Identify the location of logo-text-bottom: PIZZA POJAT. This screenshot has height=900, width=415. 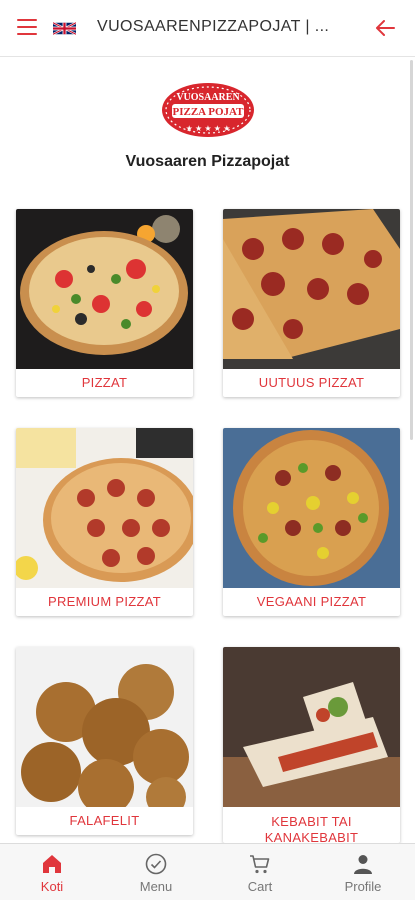
(208, 112).